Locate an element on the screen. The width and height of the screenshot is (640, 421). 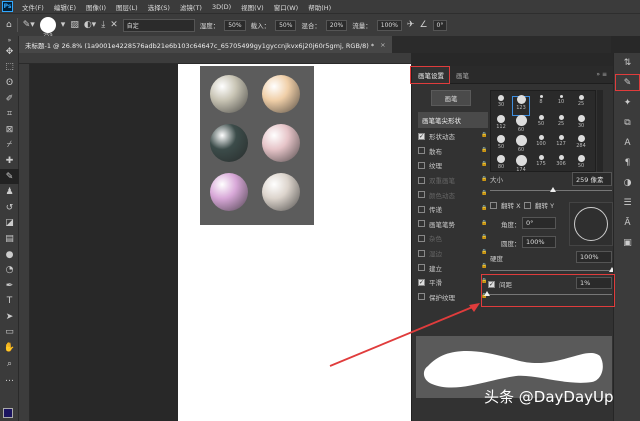
menu-file: 文件(F) is located at coordinates (33, 7).